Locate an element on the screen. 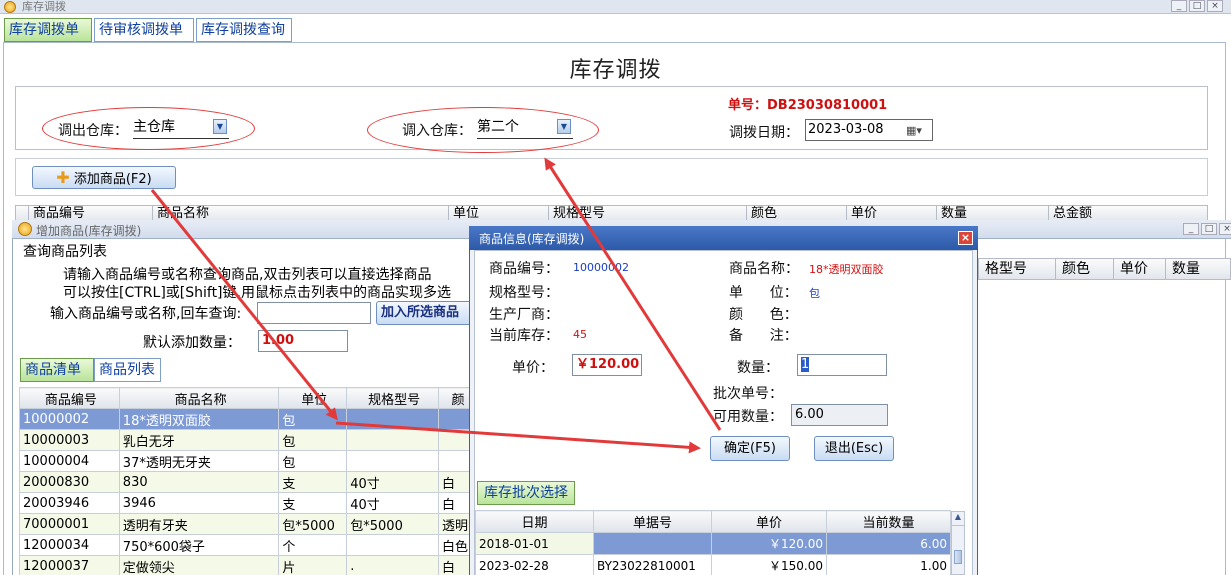  calendar-icon: ▦▾ is located at coordinates (914, 131).